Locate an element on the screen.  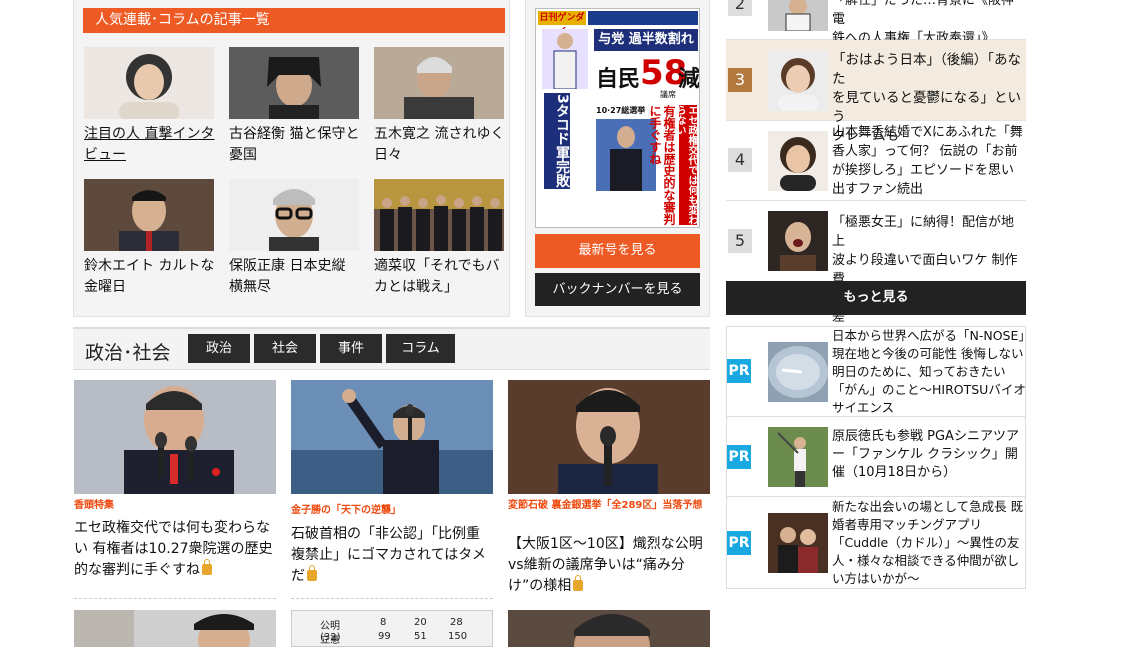
seat-table-value: 20 is located at coordinates (420, 622).